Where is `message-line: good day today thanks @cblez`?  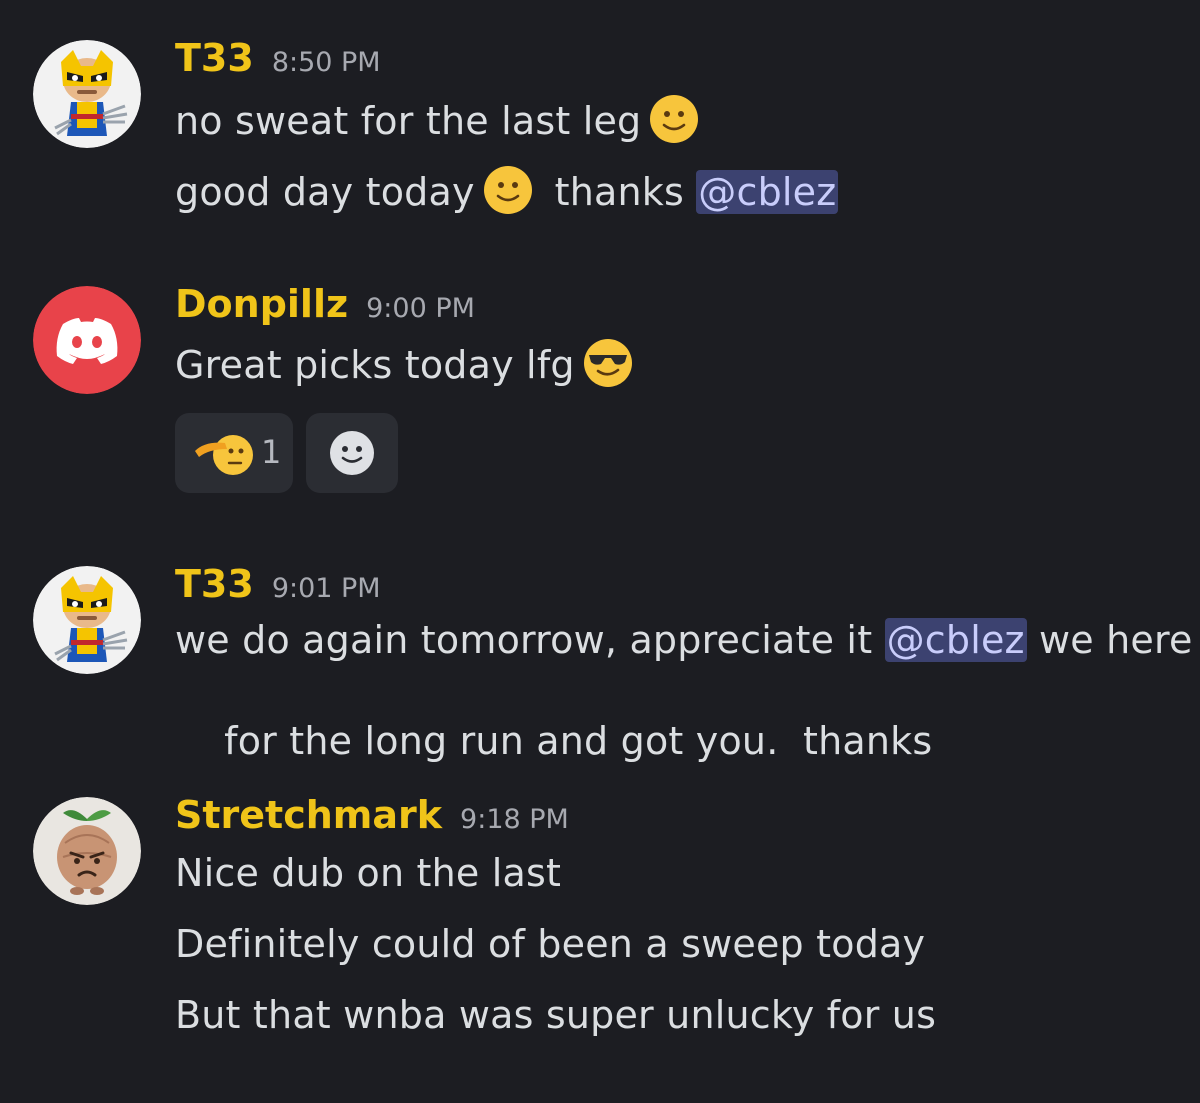
message-line: good day today thanks @cblez is located at coordinates (507, 190).